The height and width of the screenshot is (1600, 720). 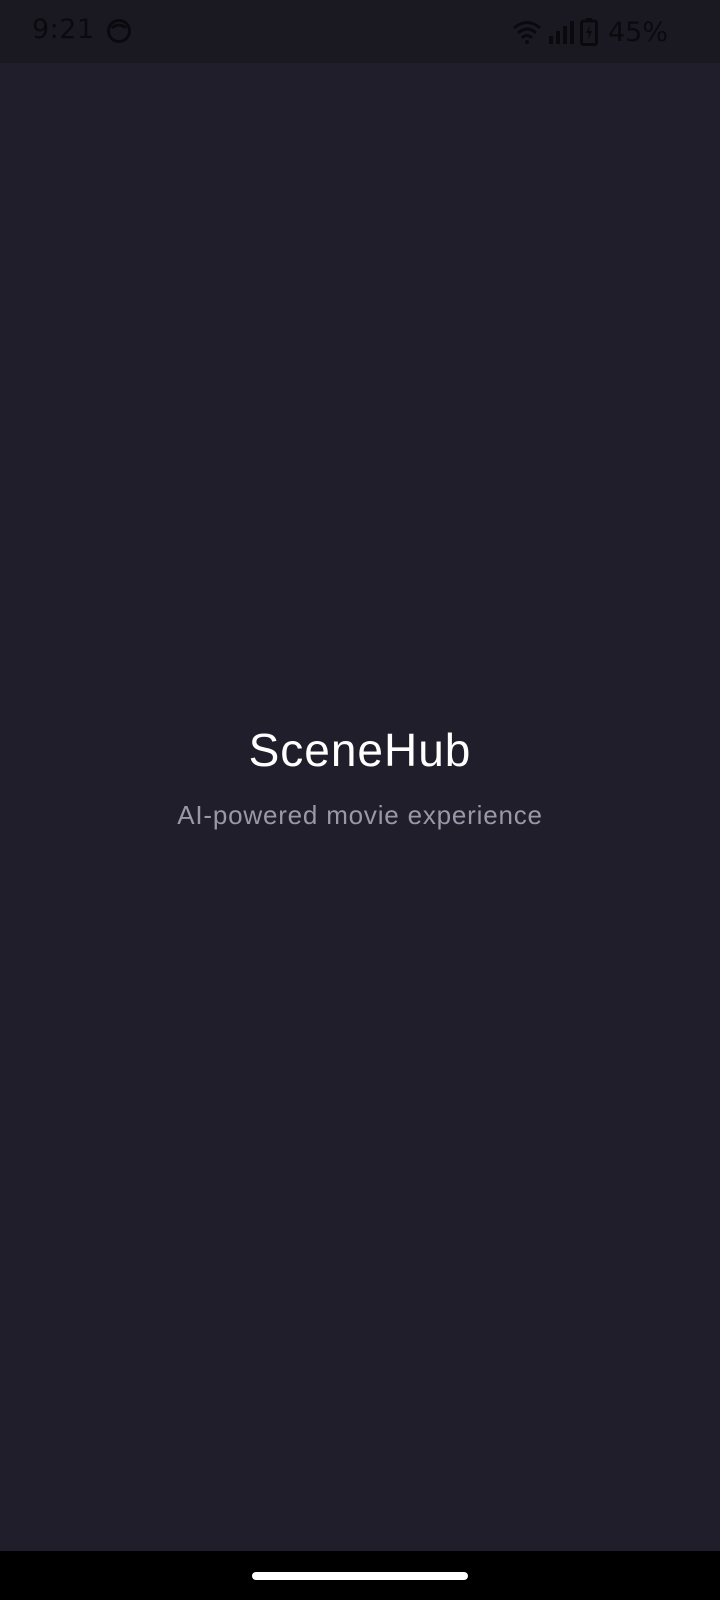 What do you see at coordinates (637, 32) in the screenshot?
I see `battery-percentage: 45%` at bounding box center [637, 32].